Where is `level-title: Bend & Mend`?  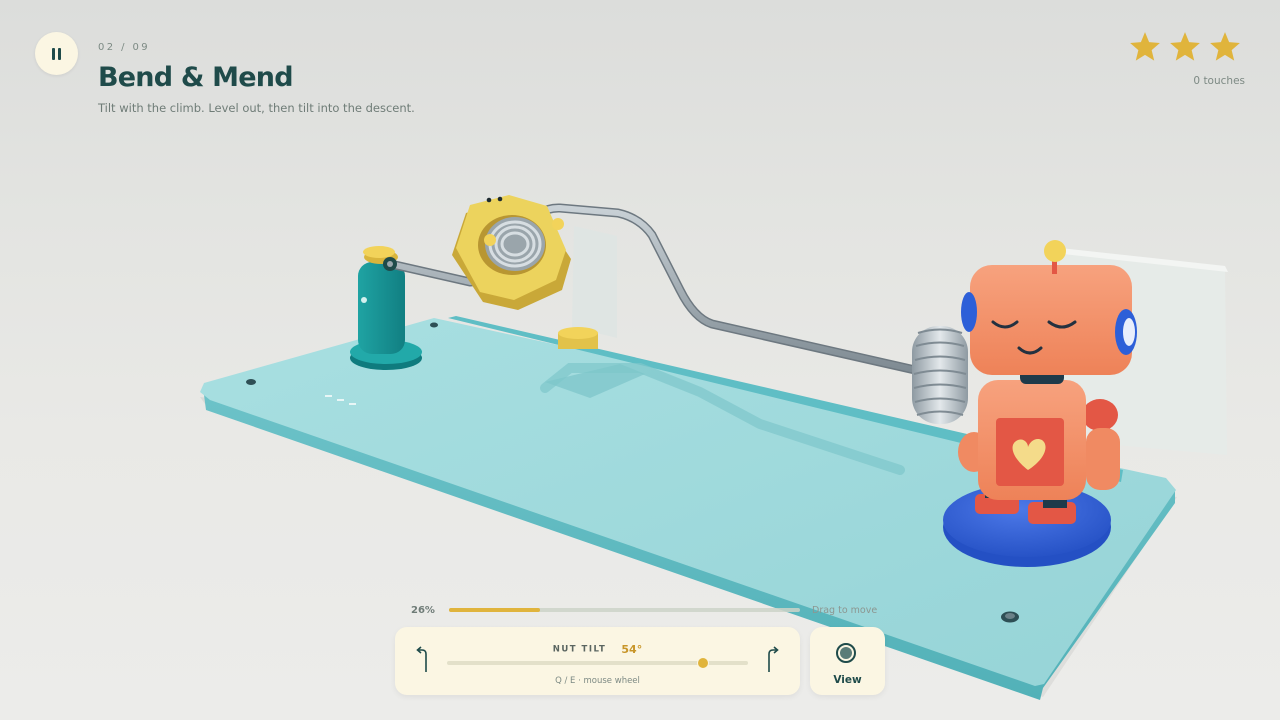 level-title: Bend & Mend is located at coordinates (196, 77).